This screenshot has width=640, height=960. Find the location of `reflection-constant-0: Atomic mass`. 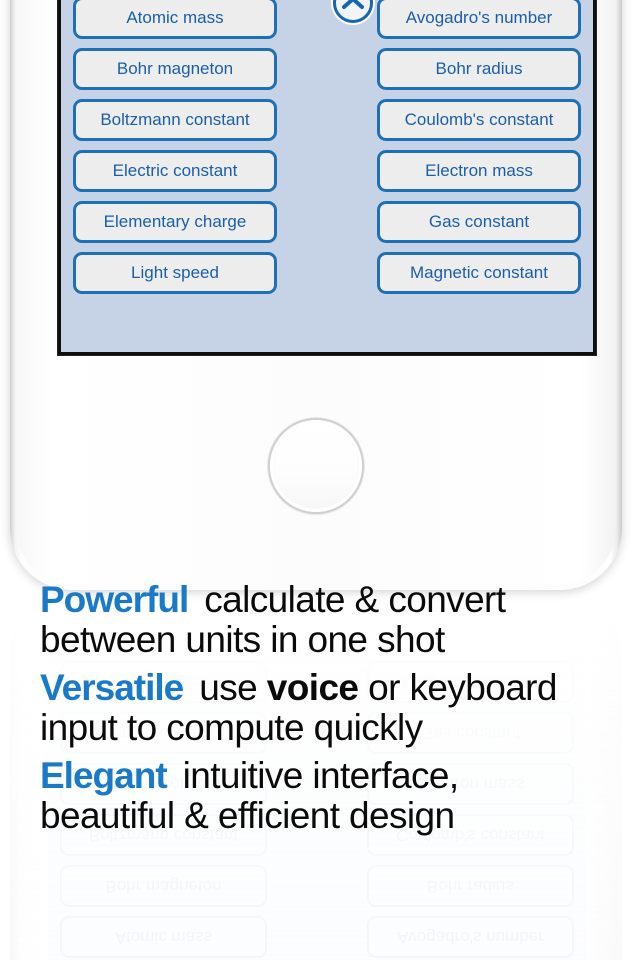

reflection-constant-0: Atomic mass is located at coordinates (163, 937).